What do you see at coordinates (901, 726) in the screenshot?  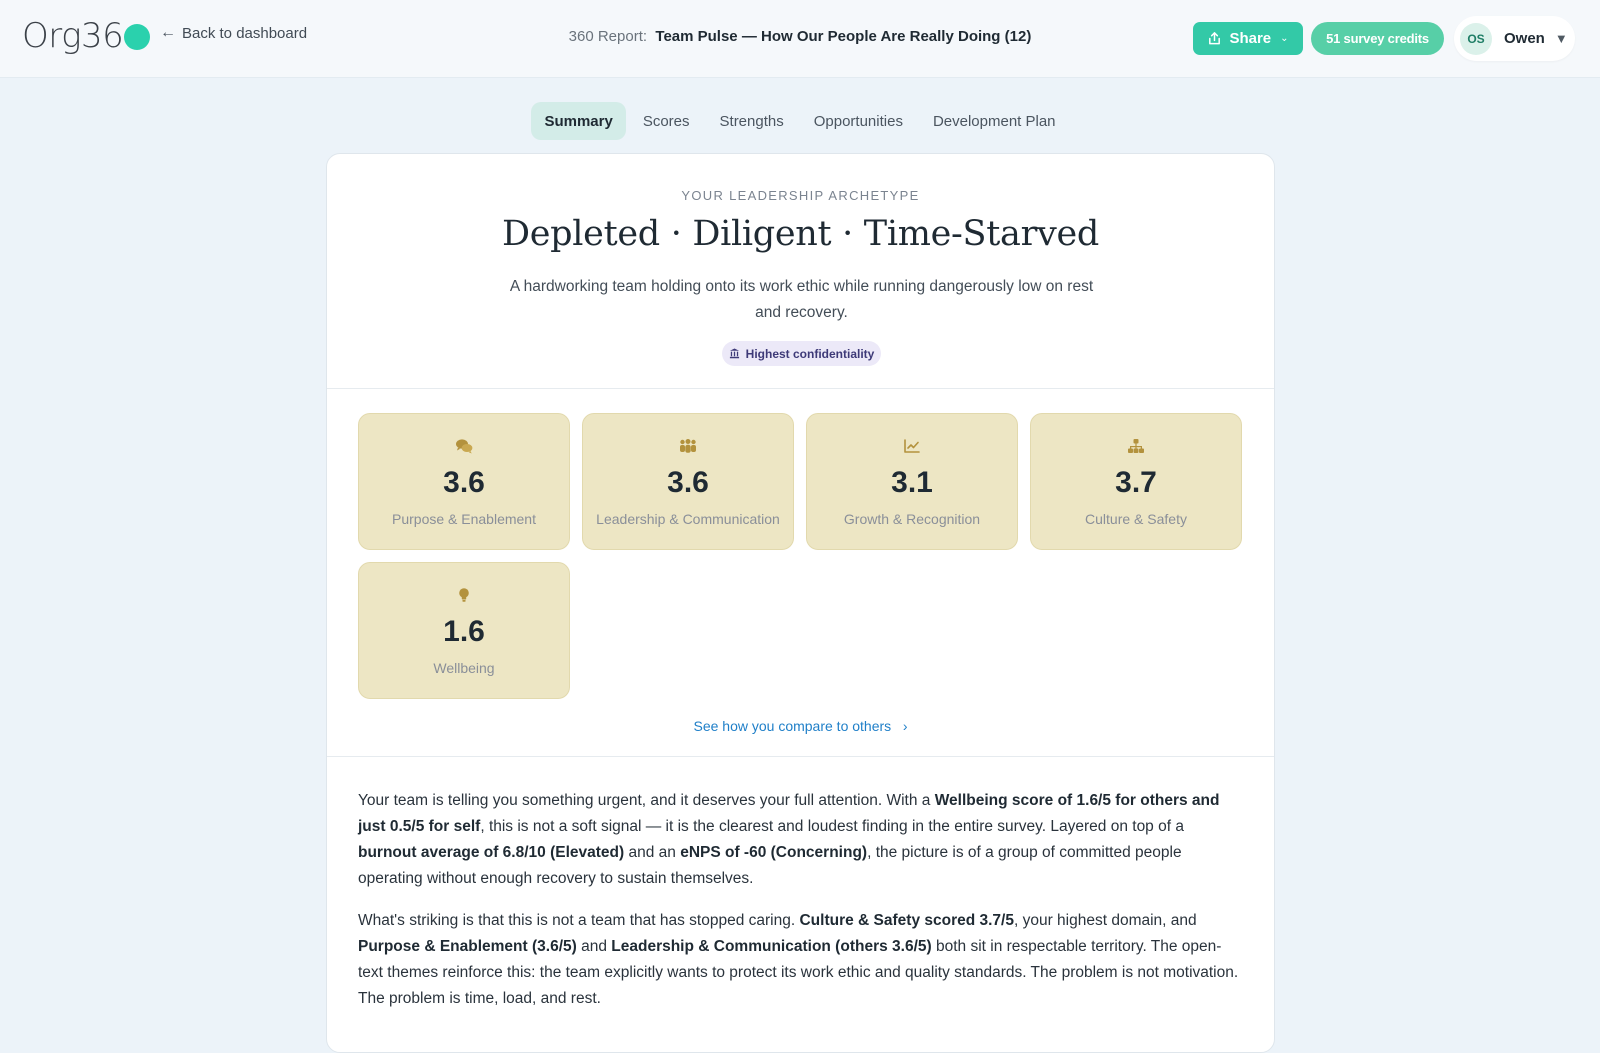 I see `chevron-right-icon: ›` at bounding box center [901, 726].